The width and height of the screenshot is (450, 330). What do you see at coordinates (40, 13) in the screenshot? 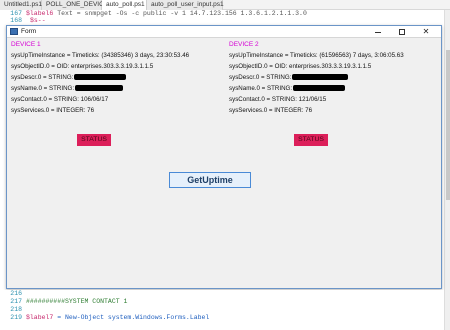
I see `code-variable: $label6` at bounding box center [40, 13].